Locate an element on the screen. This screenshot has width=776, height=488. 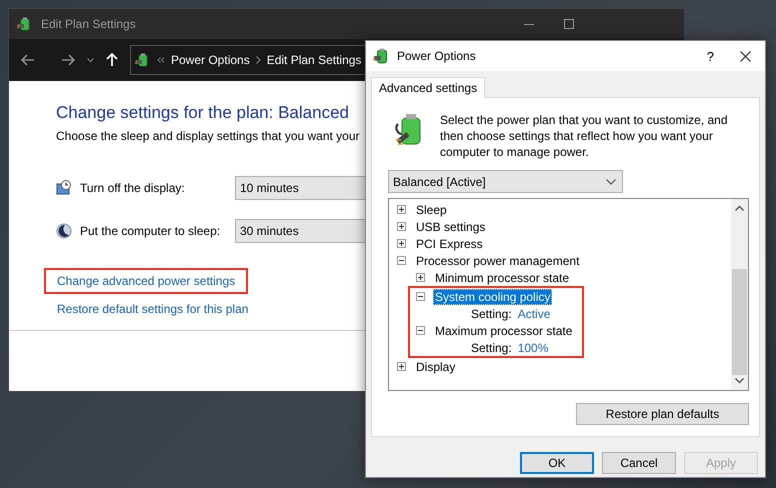
forward-arrow-icon is located at coordinates (68, 60).